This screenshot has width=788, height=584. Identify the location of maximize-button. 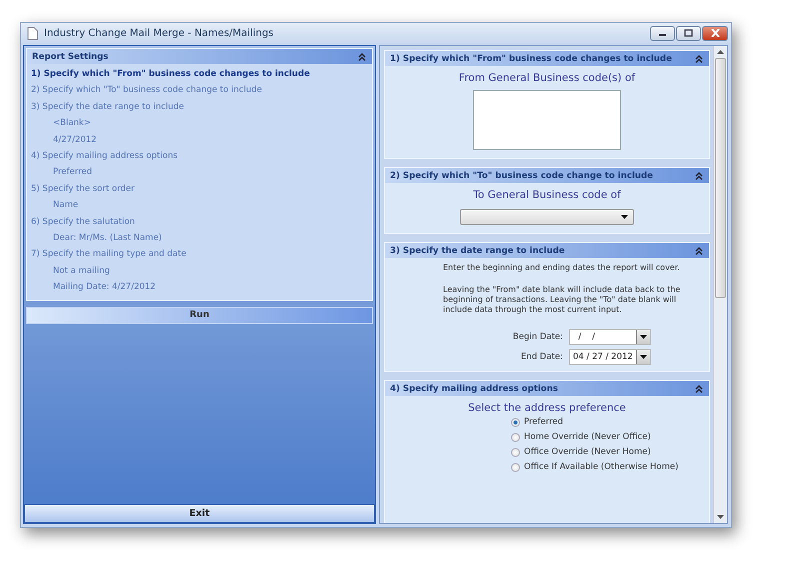
(688, 33).